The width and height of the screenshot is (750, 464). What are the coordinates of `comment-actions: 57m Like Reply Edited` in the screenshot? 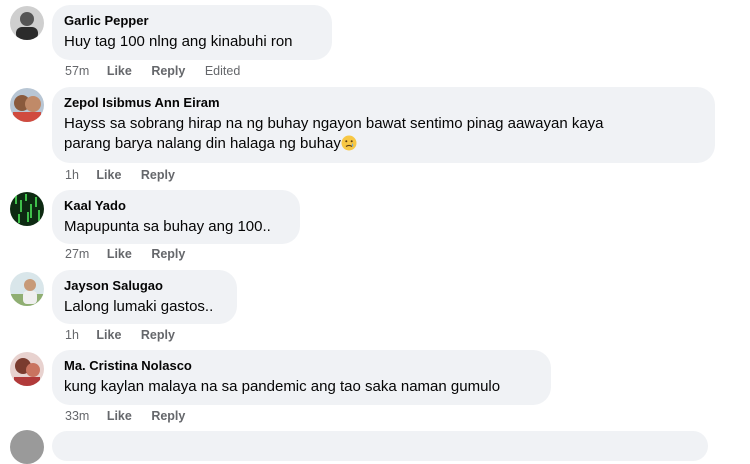 It's located at (160, 71).